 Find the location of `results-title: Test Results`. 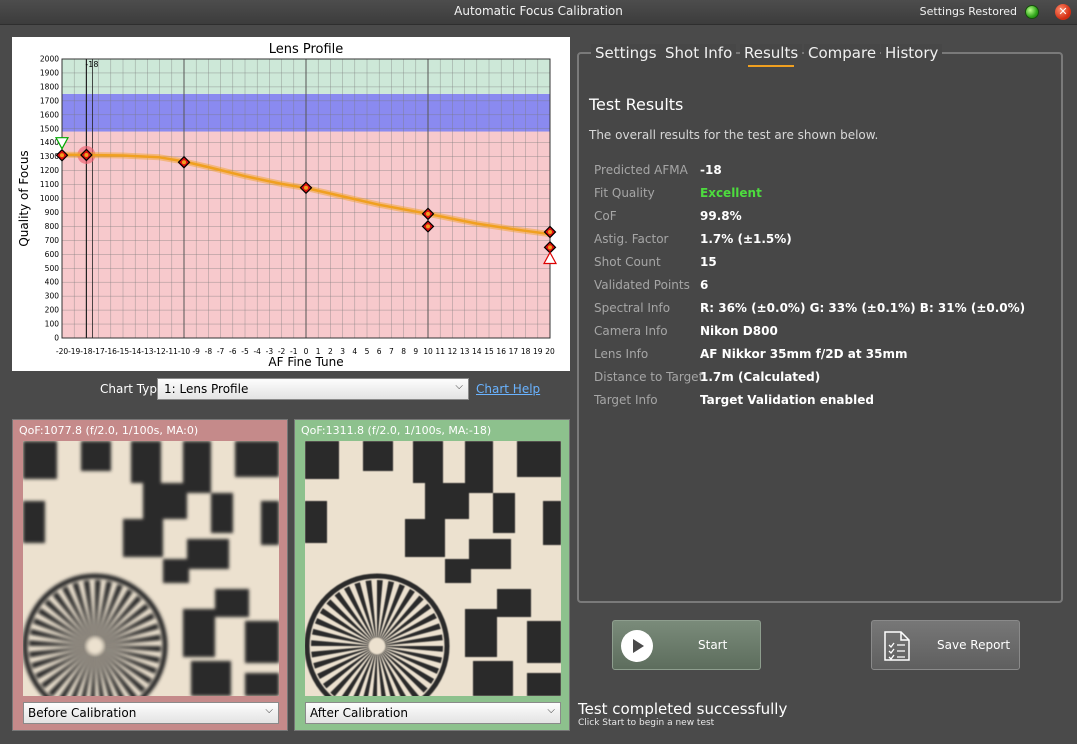

results-title: Test Results is located at coordinates (636, 104).